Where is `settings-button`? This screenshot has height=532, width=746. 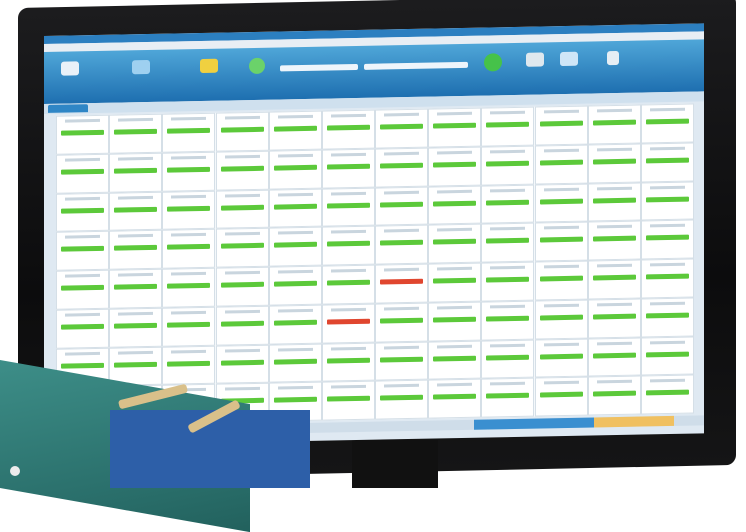 settings-button is located at coordinates (257, 74).